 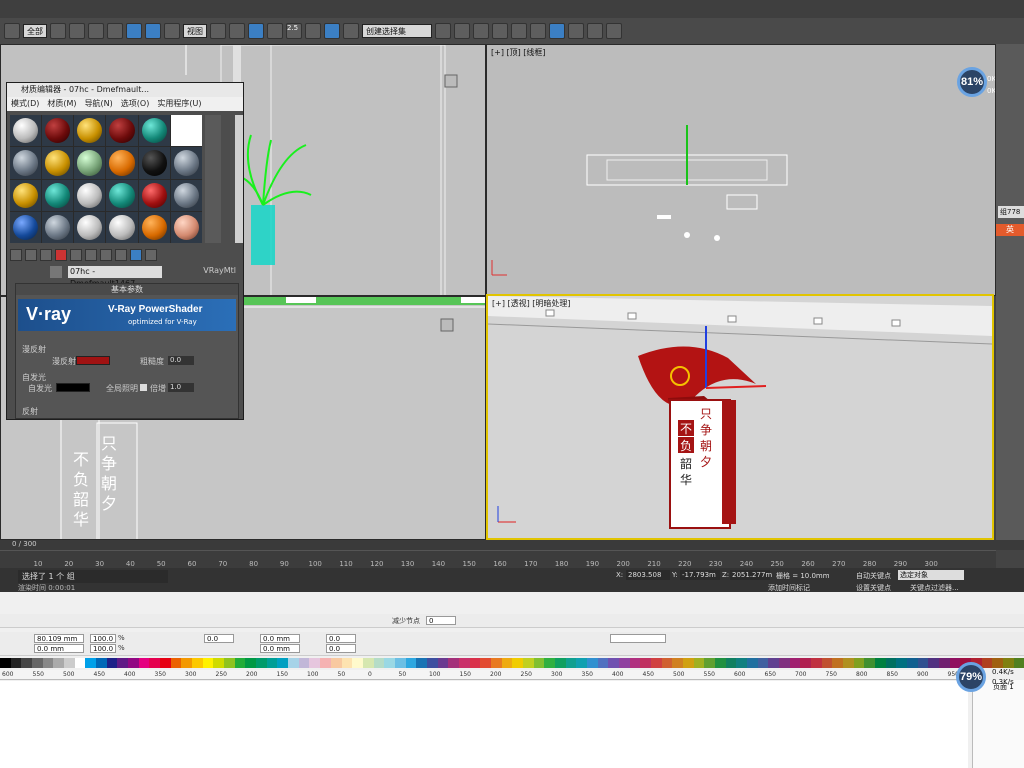 I want to click on menu-item-options: 选项(O), so click(x=135, y=104).